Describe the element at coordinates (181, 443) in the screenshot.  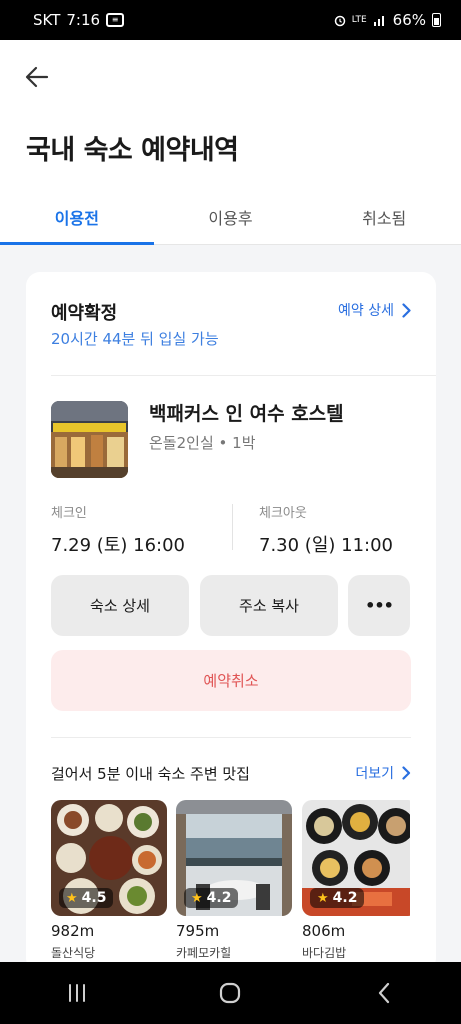
I see `room-type: 온돌2인실` at that location.